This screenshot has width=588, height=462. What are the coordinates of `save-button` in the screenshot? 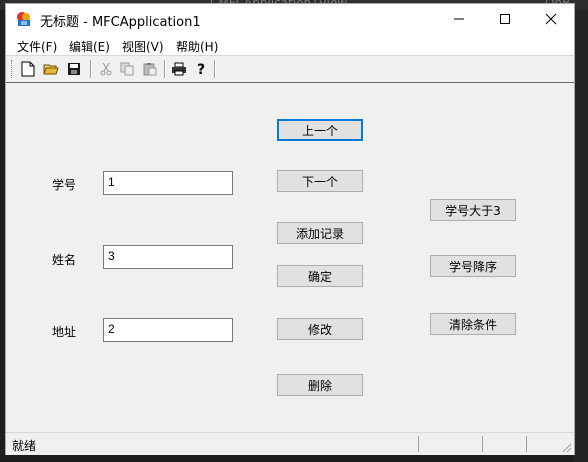 It's located at (74, 69).